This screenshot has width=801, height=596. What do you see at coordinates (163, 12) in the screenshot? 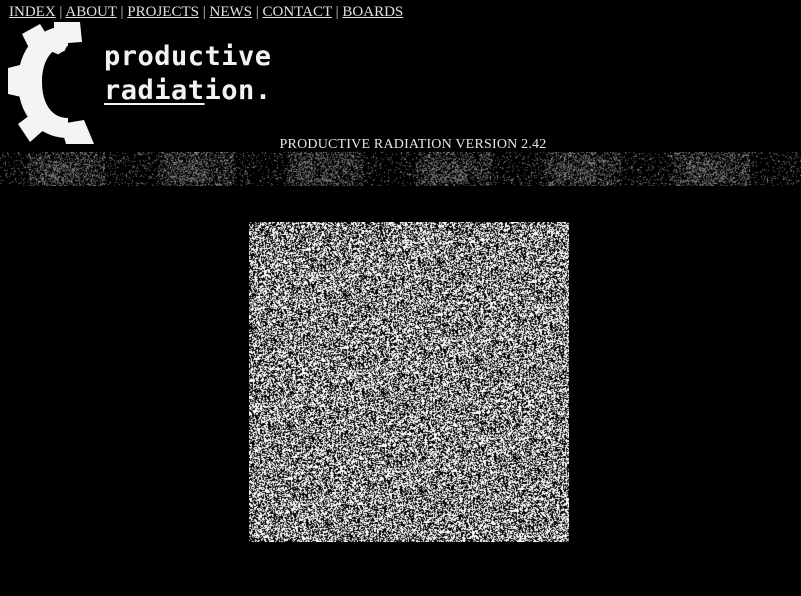
I see `nav-link-projects: PROJECTS` at bounding box center [163, 12].